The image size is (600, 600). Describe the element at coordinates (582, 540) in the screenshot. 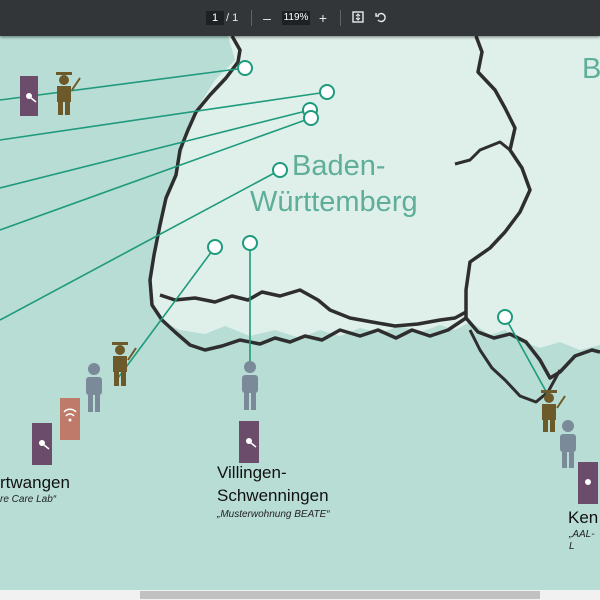

I see `city-subtitle-kempten: „AAL-L` at that location.